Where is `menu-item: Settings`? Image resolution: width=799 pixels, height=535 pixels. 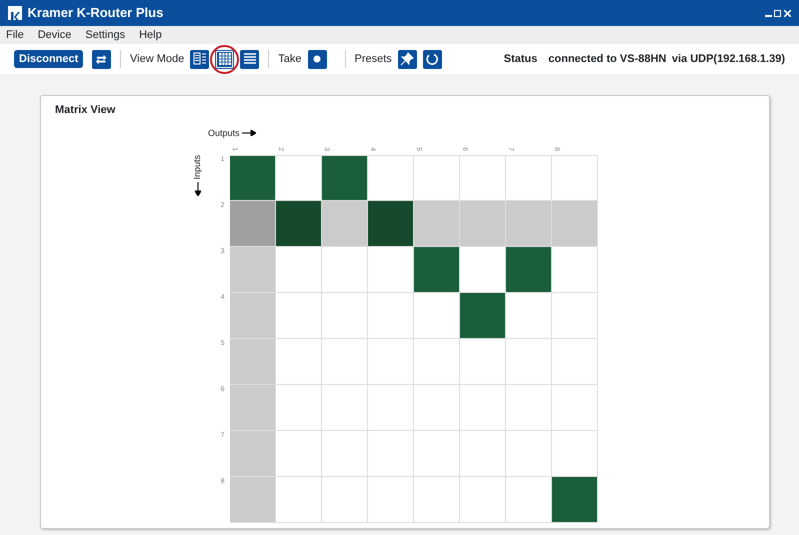 menu-item: Settings is located at coordinates (105, 35).